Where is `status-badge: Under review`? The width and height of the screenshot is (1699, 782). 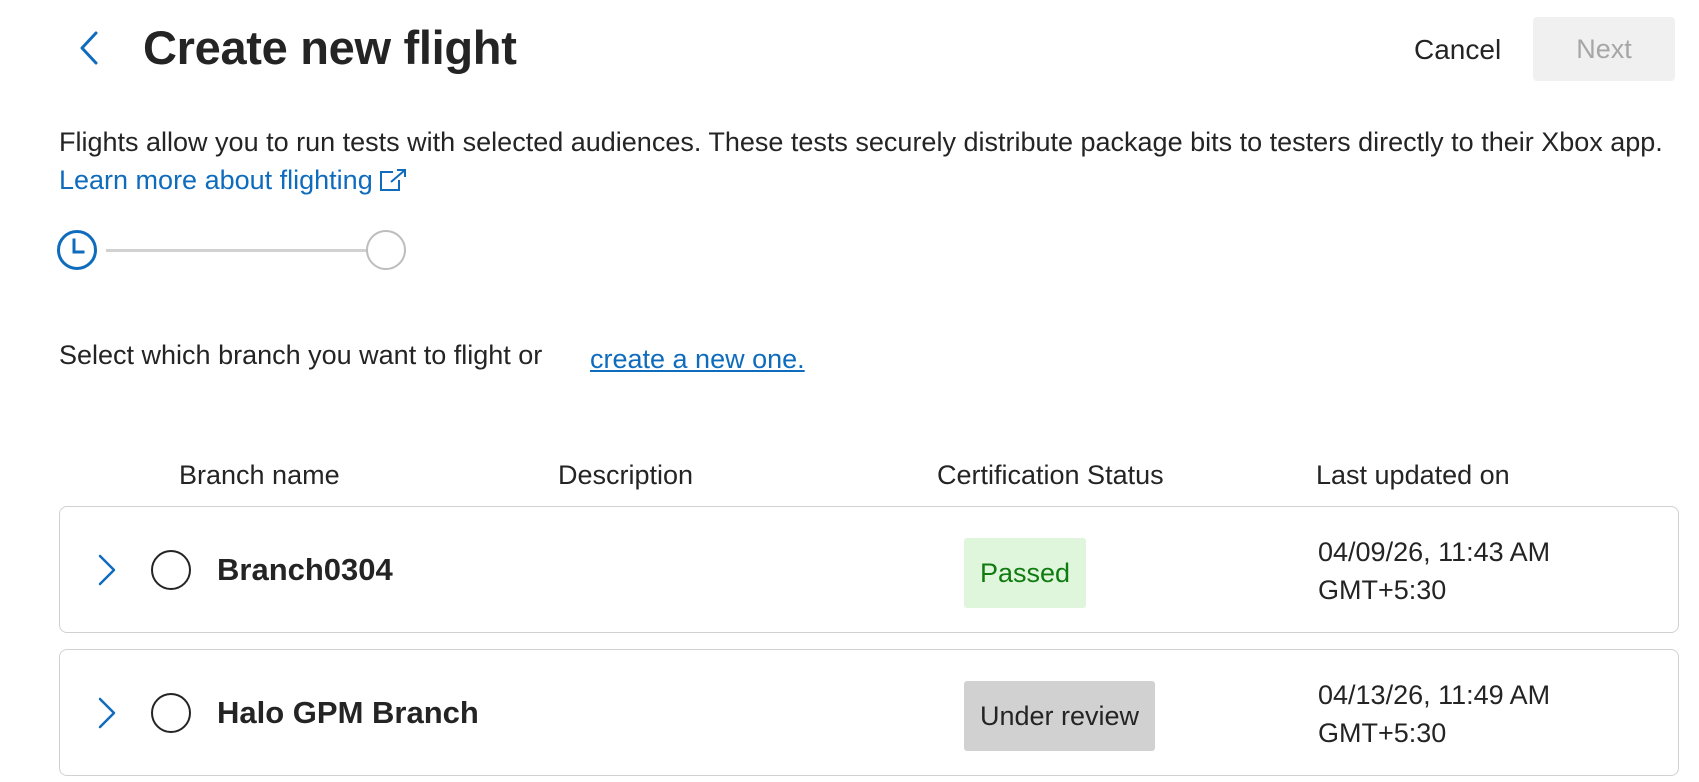 status-badge: Under review is located at coordinates (1060, 716).